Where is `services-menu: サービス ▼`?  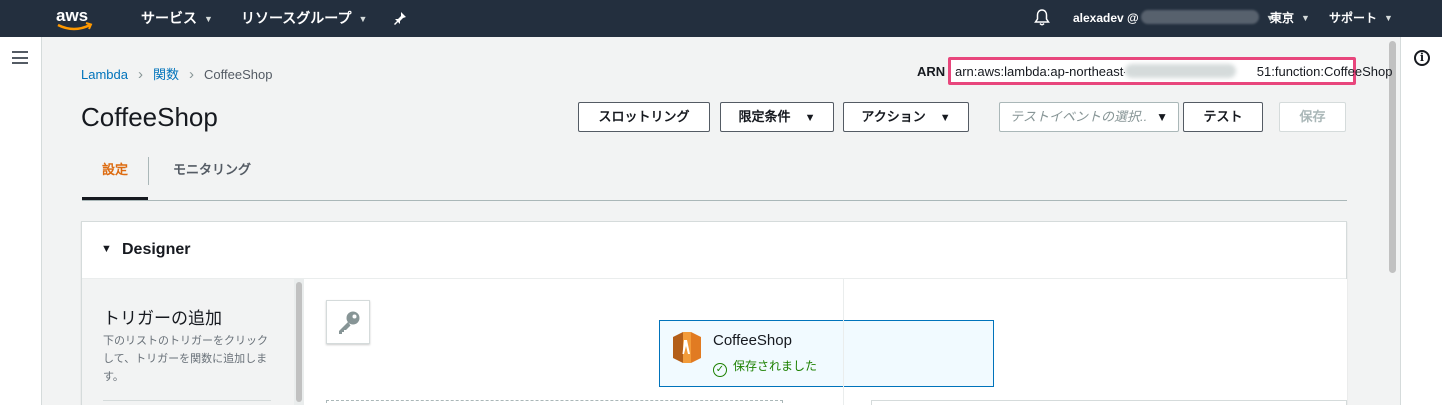 services-menu: サービス ▼ is located at coordinates (177, 18).